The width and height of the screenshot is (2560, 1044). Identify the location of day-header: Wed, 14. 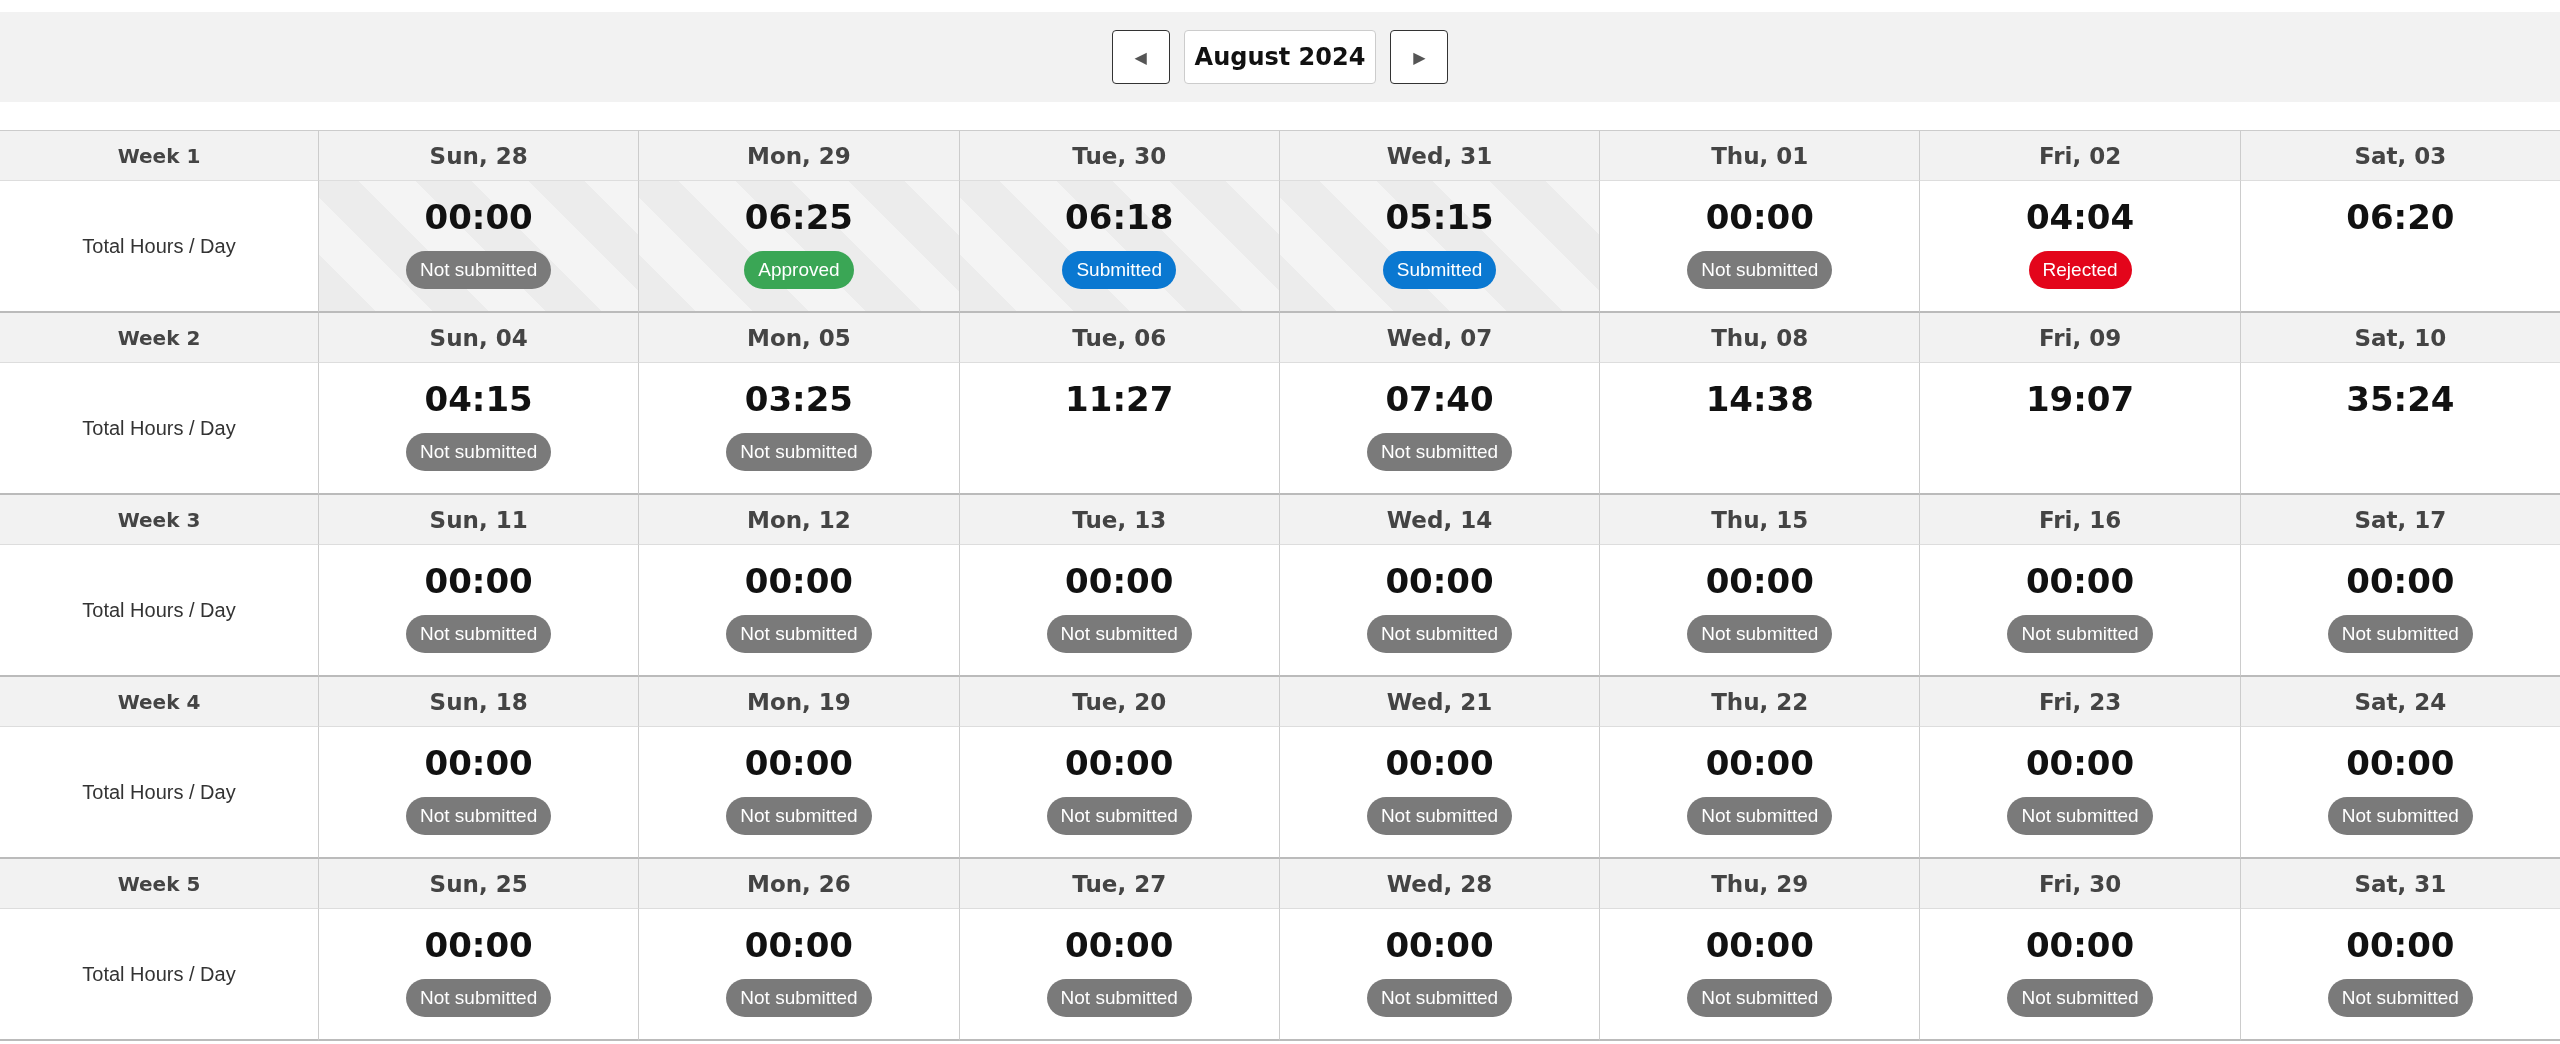
(1439, 519).